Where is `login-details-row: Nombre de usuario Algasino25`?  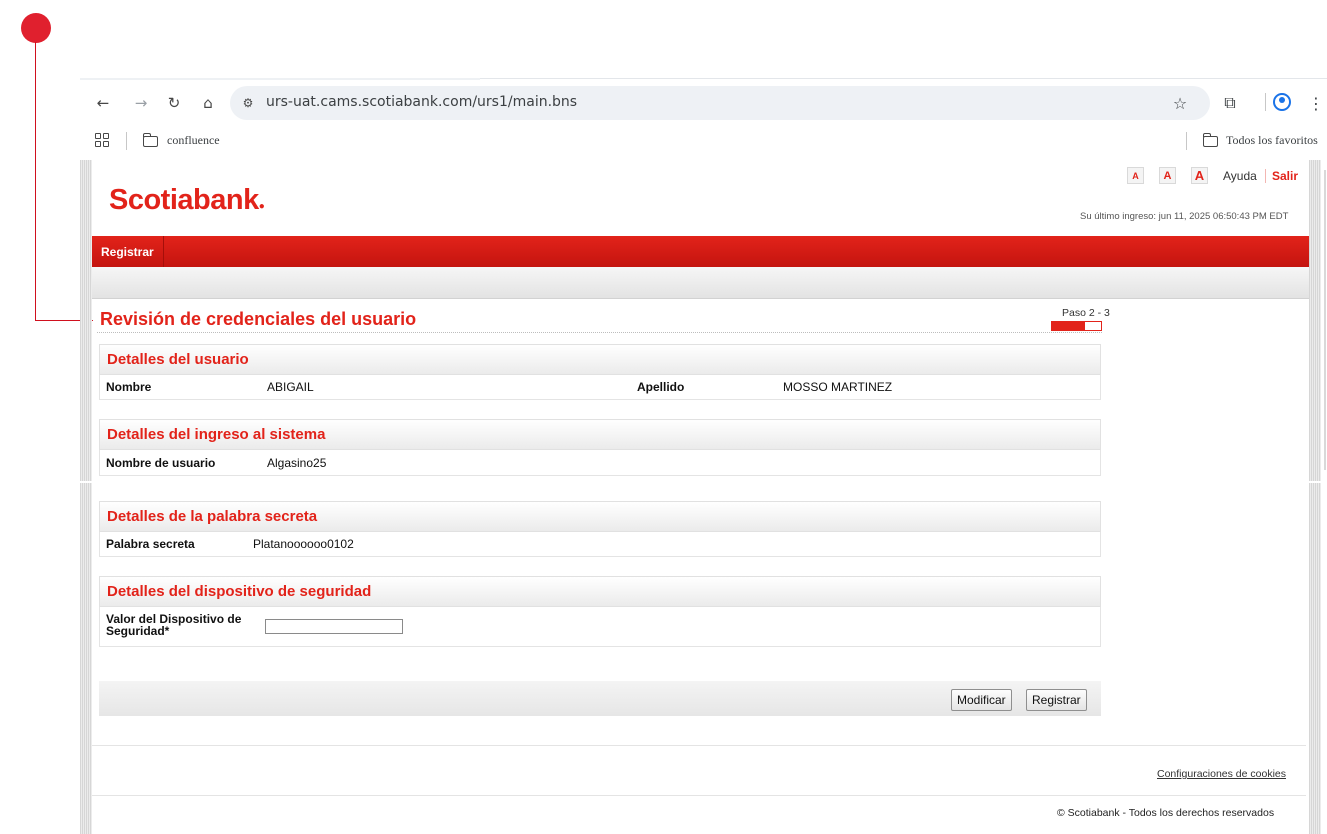 login-details-row: Nombre de usuario Algasino25 is located at coordinates (600, 463).